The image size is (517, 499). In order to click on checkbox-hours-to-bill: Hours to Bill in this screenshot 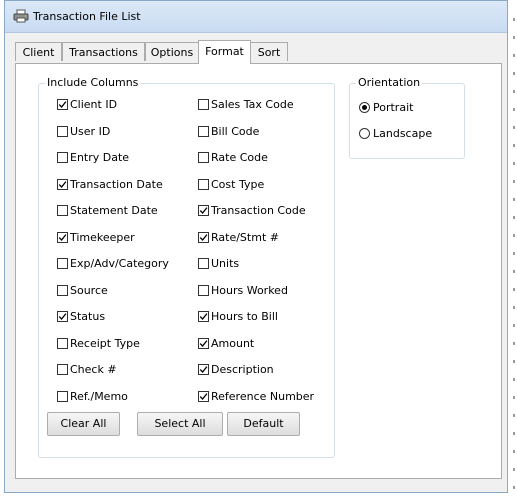, I will do `click(238, 317)`.